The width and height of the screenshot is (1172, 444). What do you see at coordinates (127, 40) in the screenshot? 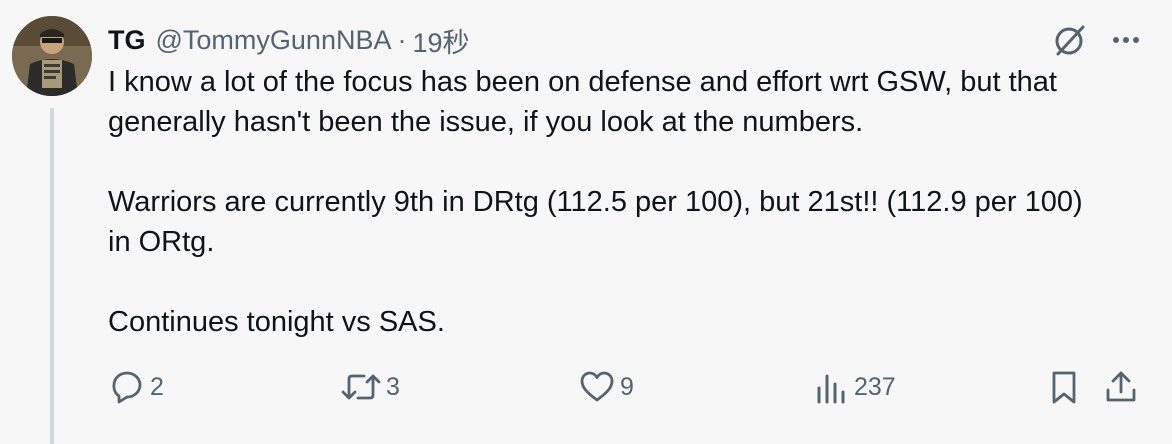
I see `display-name: TG` at bounding box center [127, 40].